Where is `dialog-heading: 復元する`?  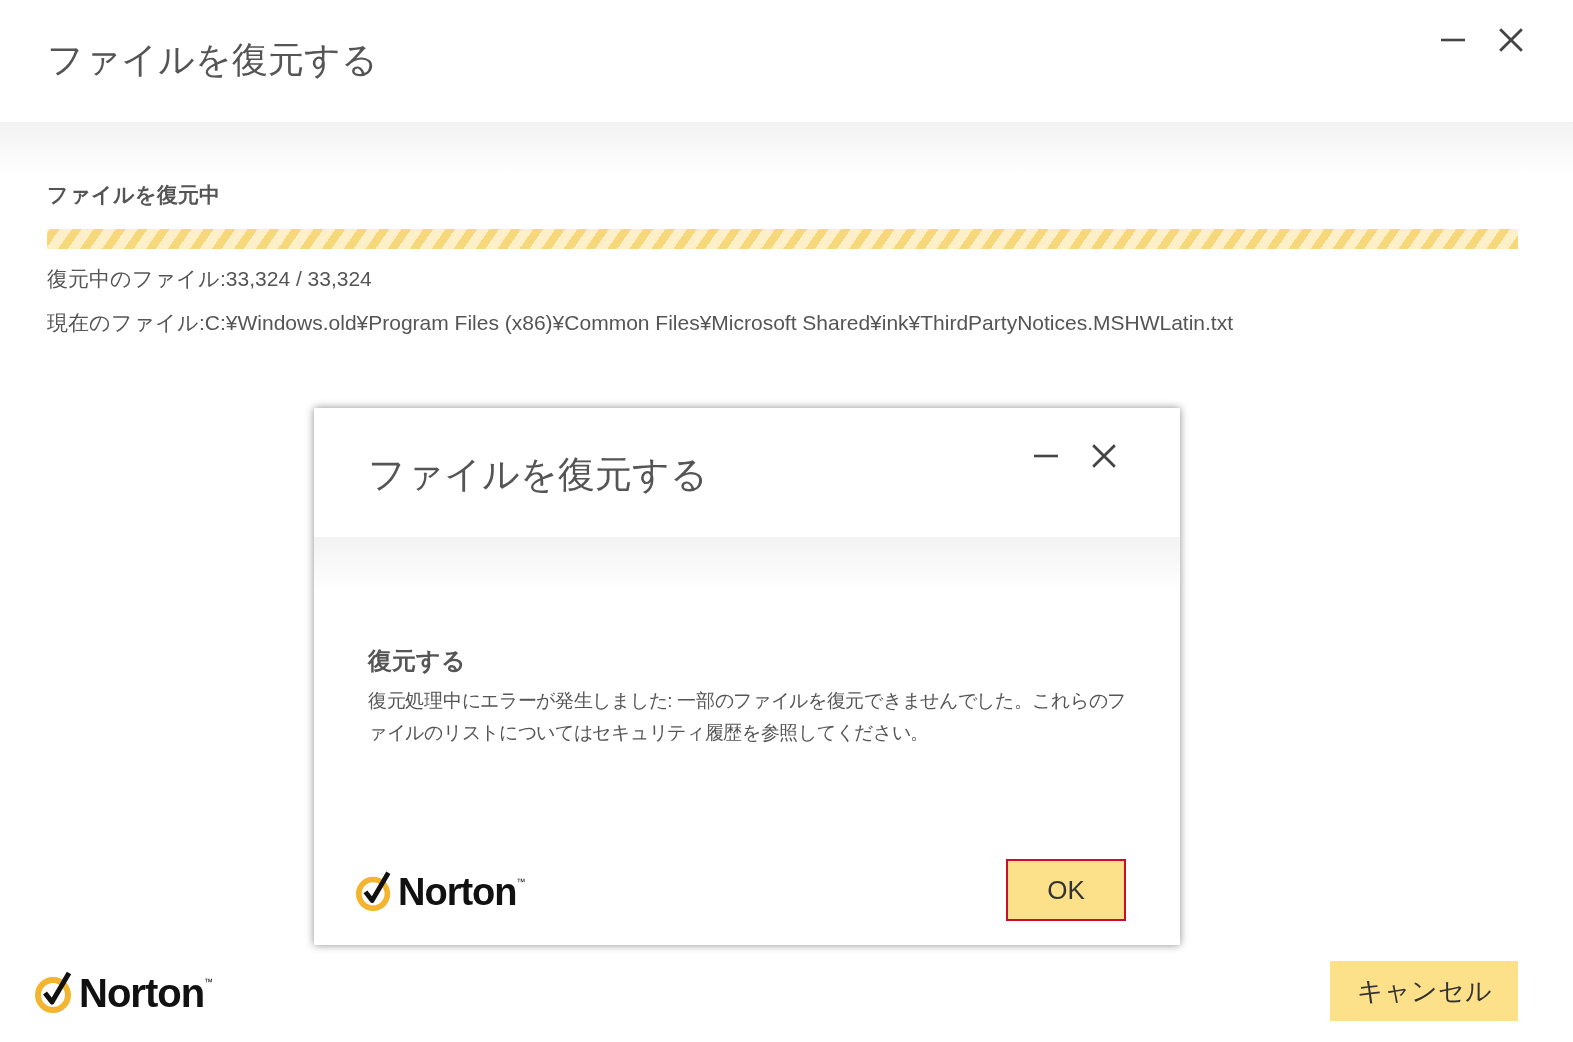
dialog-heading: 復元する is located at coordinates (417, 661).